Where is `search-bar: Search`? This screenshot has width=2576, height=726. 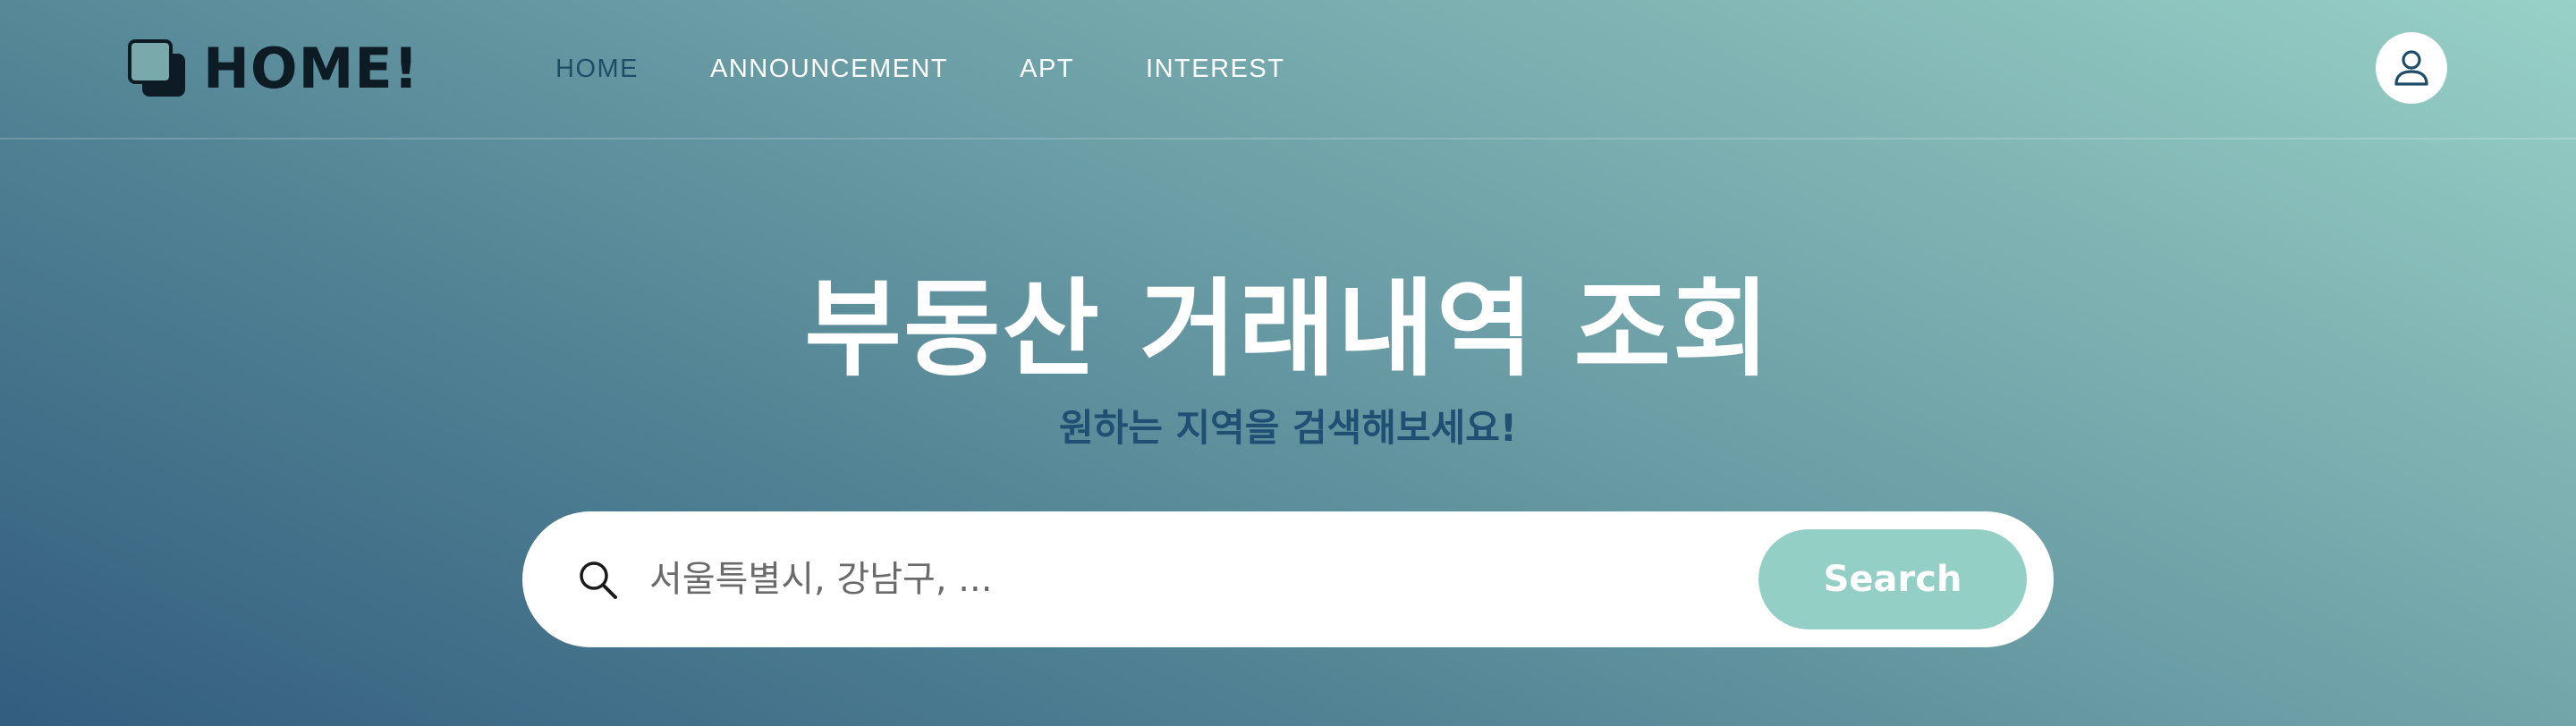
search-bar: Search is located at coordinates (1288, 579).